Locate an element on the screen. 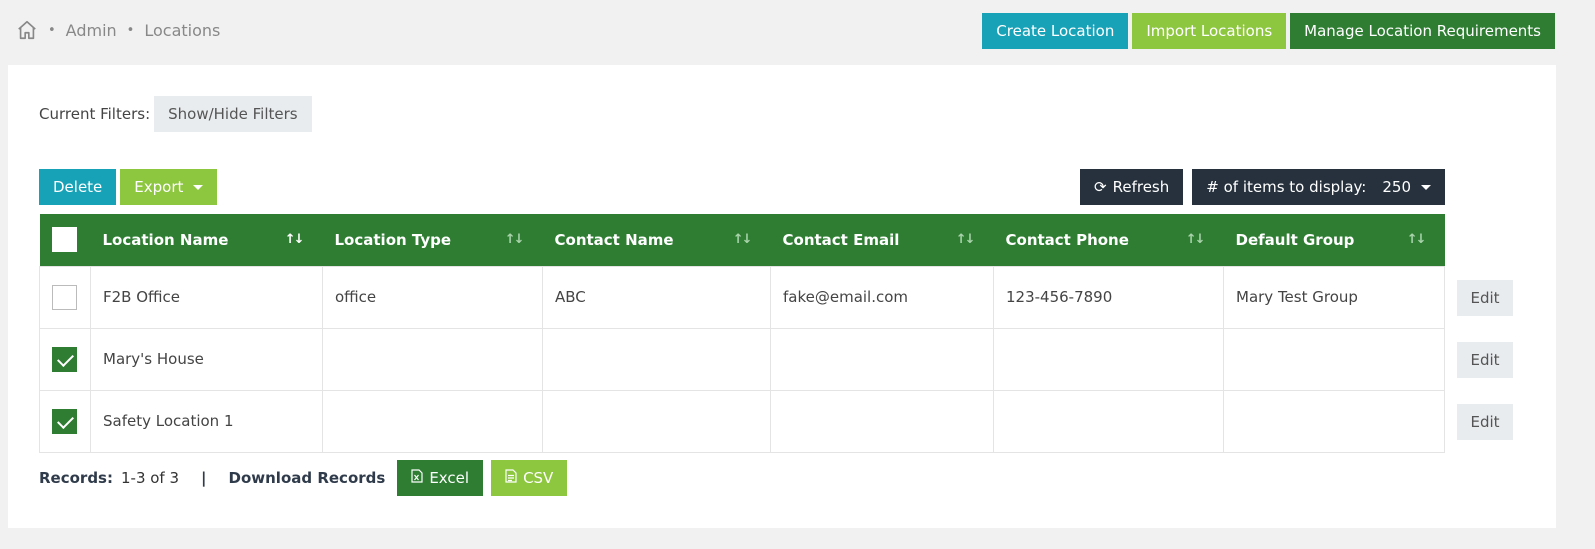 The height and width of the screenshot is (549, 1595). home-icon is located at coordinates (27, 30).